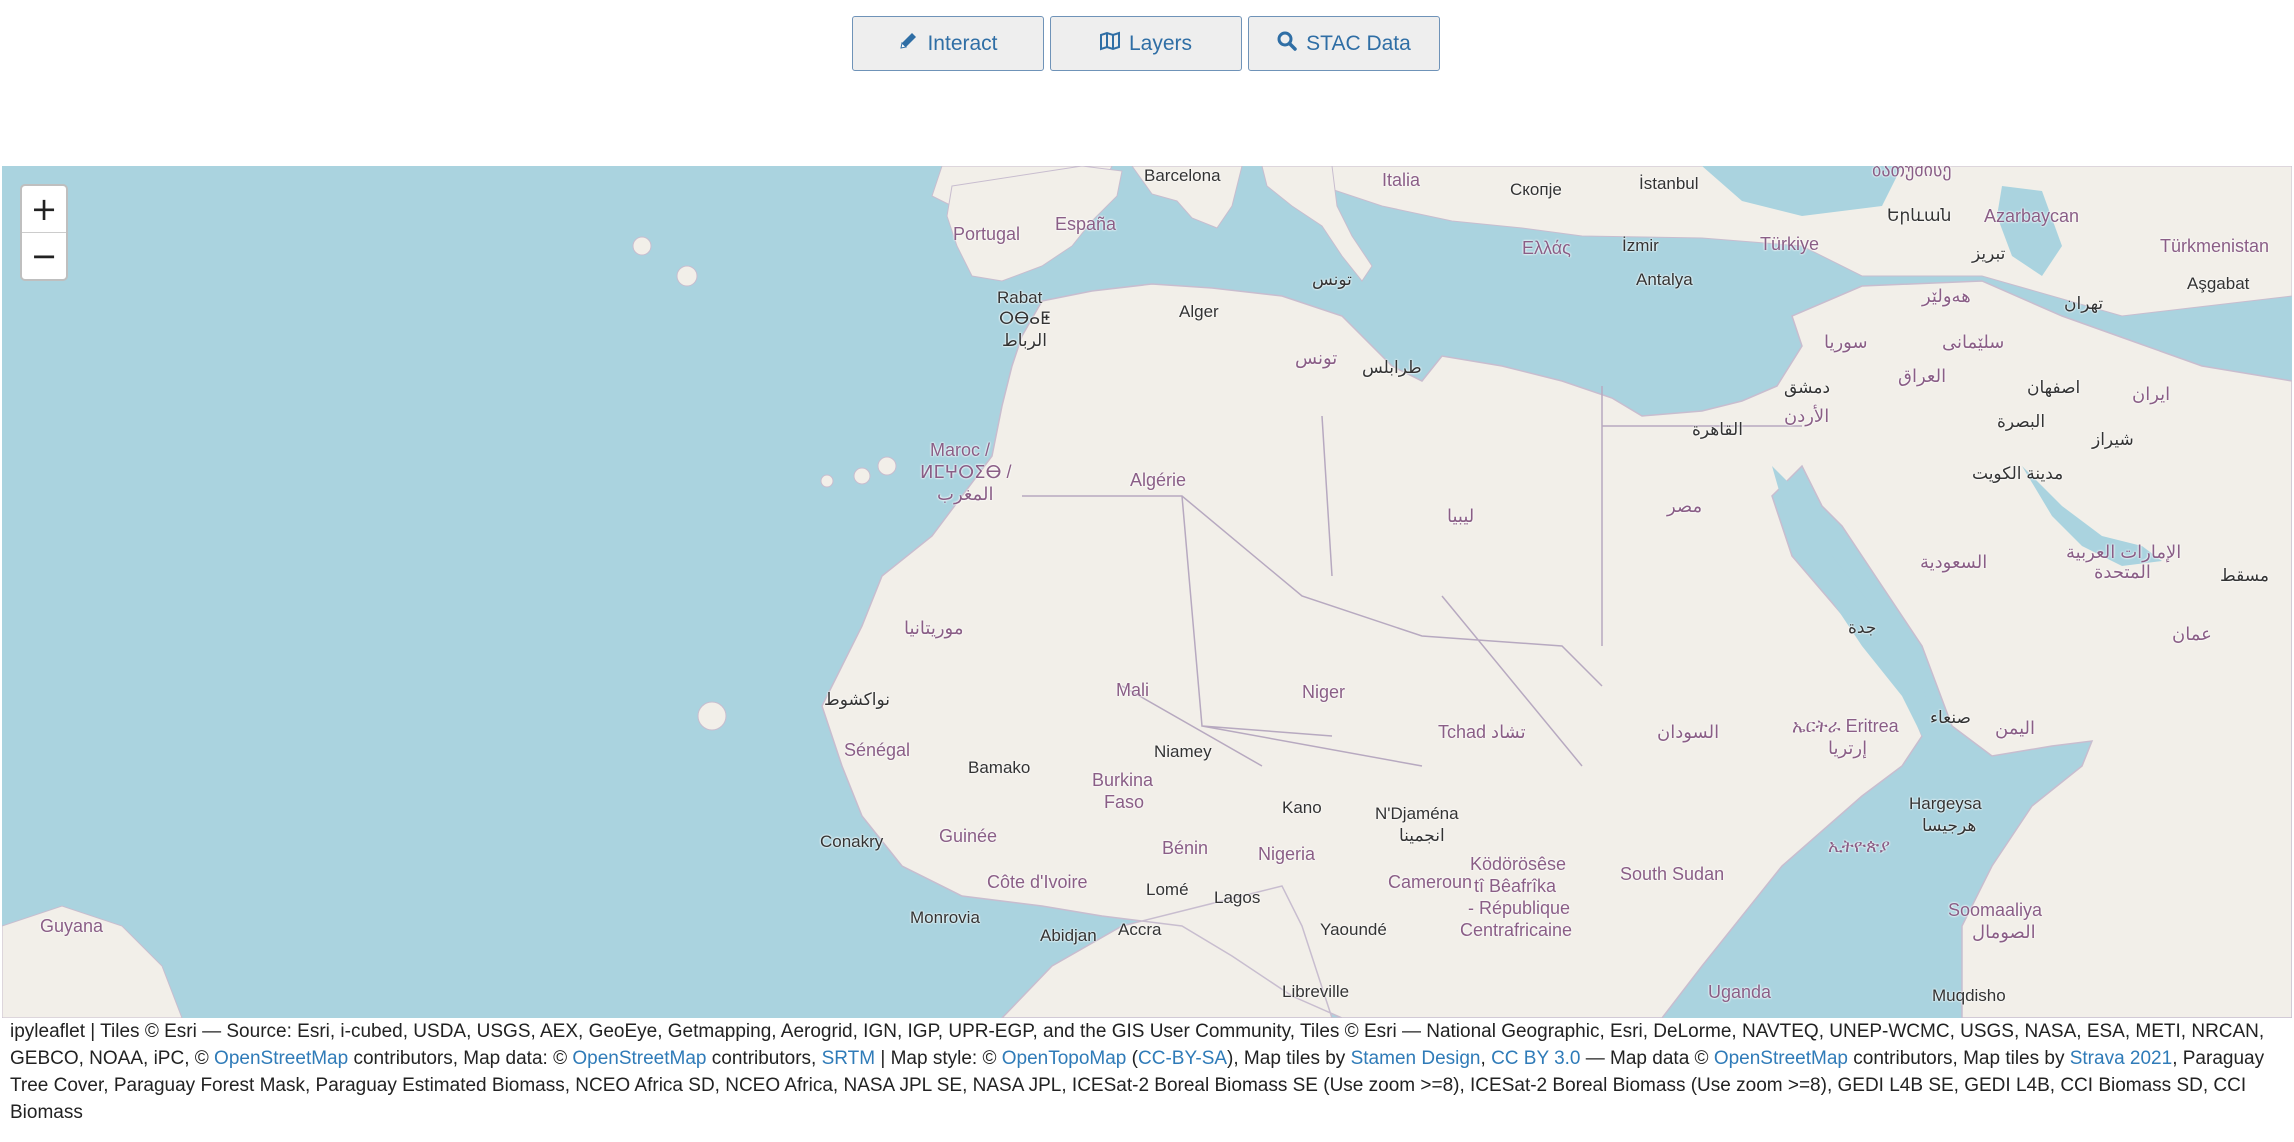 The image size is (2294, 1142). Describe the element at coordinates (1688, 732) in the screenshot. I see `map-label: السودان` at that location.